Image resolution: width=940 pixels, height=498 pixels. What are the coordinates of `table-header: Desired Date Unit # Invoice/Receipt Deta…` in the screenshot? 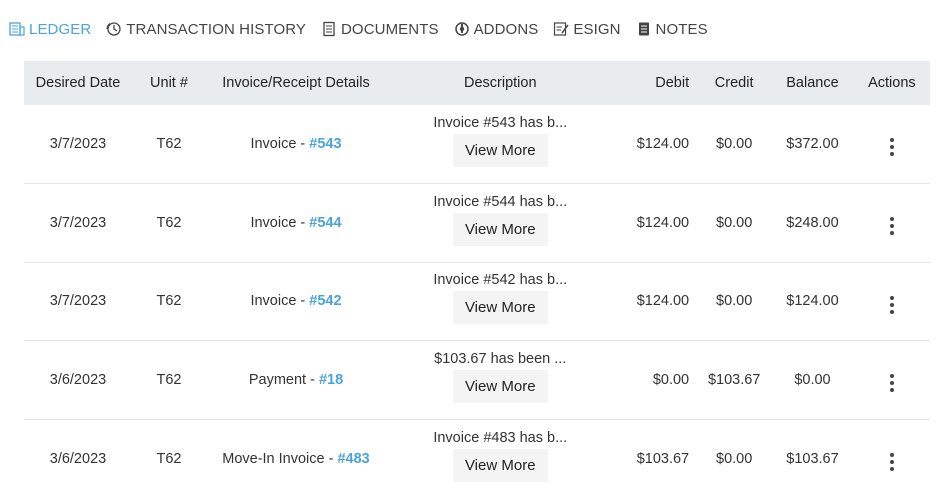 It's located at (477, 83).